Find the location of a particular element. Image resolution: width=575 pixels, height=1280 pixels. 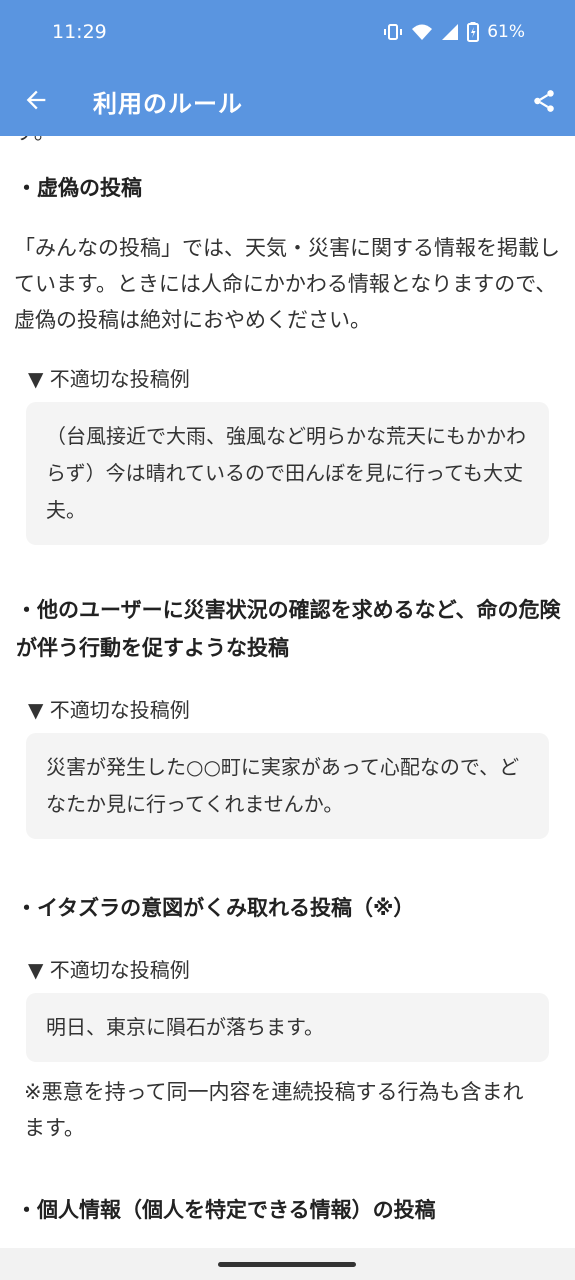

gesture-handle is located at coordinates (287, 1264).